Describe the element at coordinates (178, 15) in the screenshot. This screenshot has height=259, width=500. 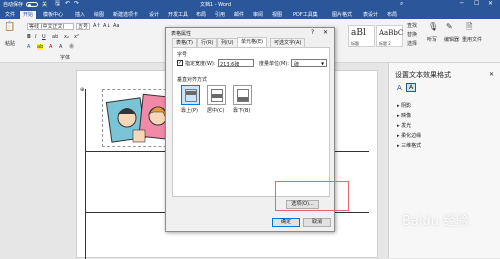
I see `tab-developer: 开发工具` at that location.